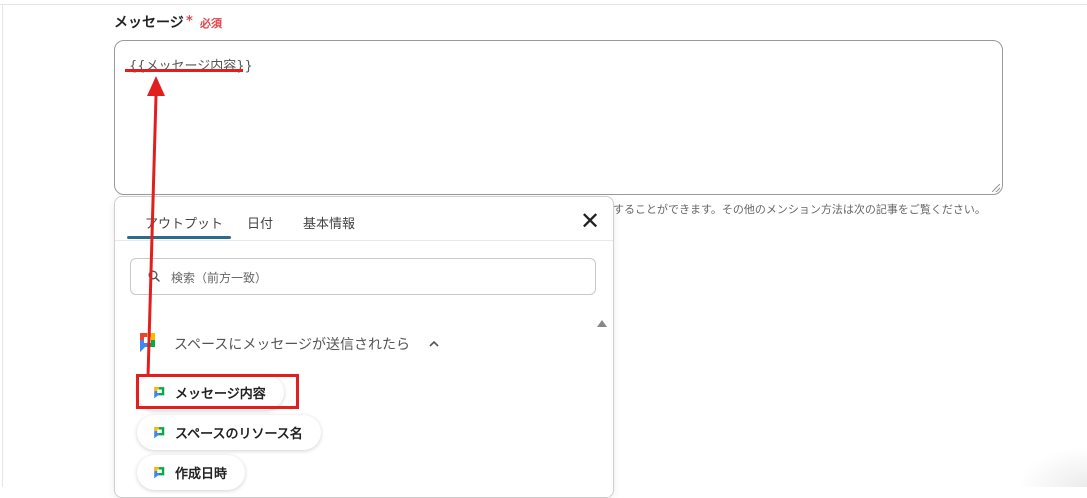 This screenshot has height=498, width=1087. What do you see at coordinates (217, 391) in the screenshot?
I see `annotation-highlight-box` at bounding box center [217, 391].